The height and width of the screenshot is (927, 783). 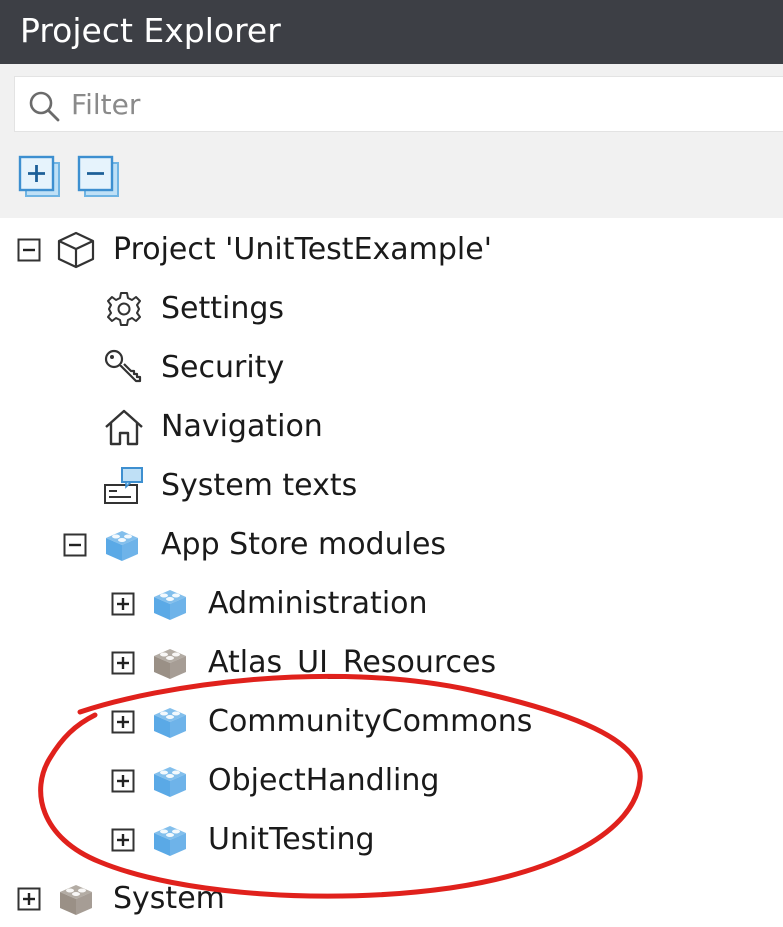 What do you see at coordinates (150, 30) in the screenshot?
I see `panel-title: Project Explorer` at bounding box center [150, 30].